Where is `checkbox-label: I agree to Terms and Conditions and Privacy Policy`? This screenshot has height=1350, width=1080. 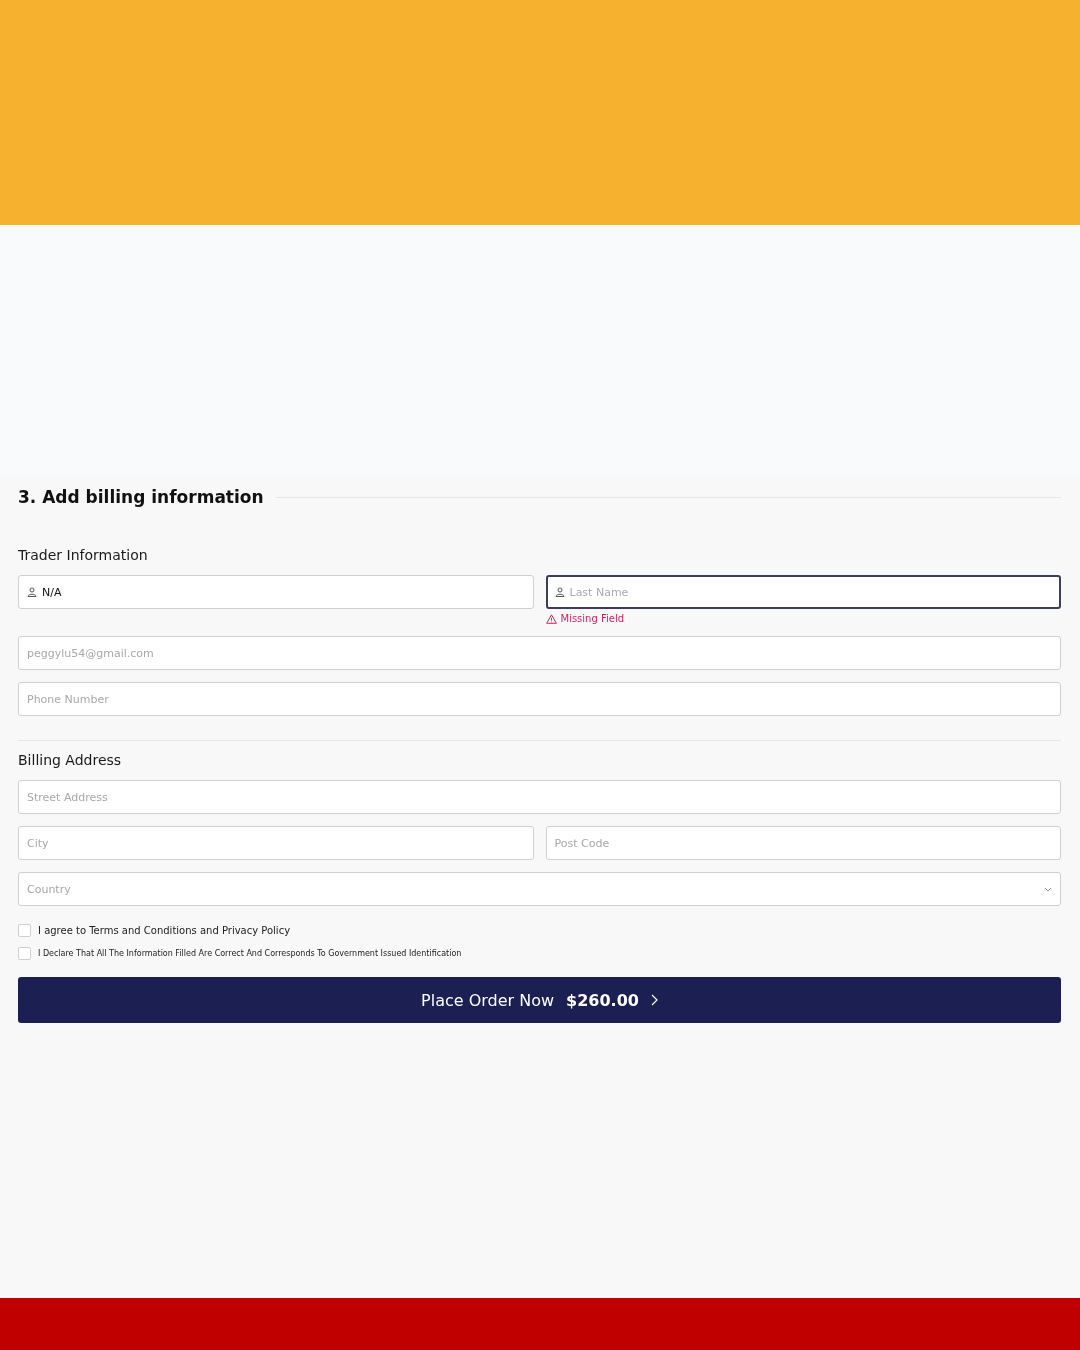
checkbox-label: I agree to Terms and Conditions and Privacy Policy is located at coordinates (164, 930).